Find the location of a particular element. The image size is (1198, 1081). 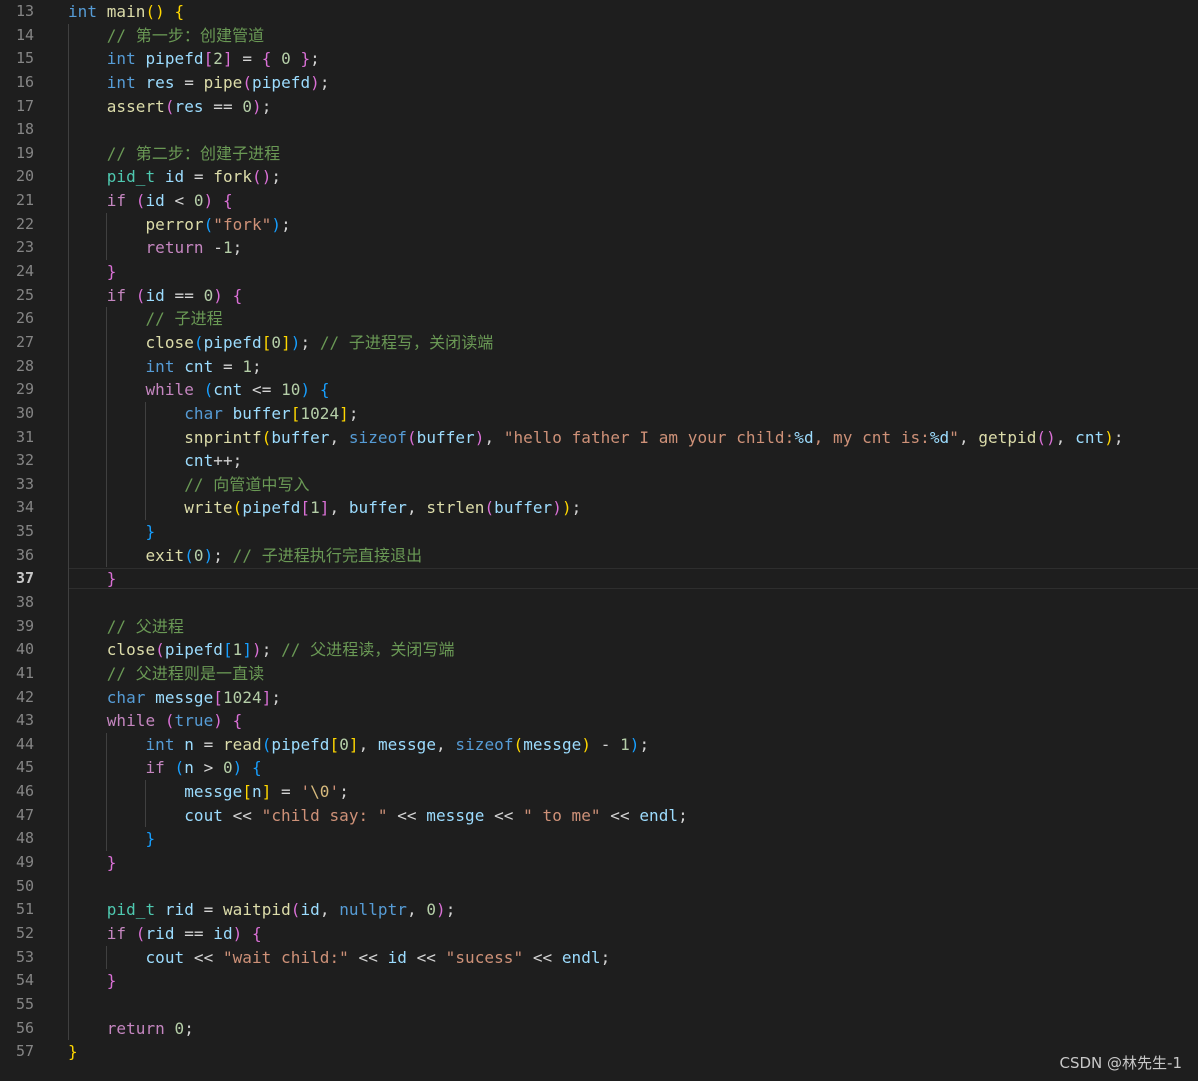

code-line: // 子进程 is located at coordinates (145, 319).